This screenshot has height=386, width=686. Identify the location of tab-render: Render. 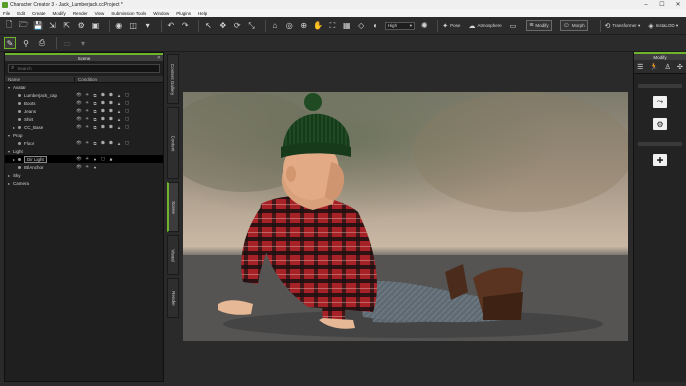
(173, 298).